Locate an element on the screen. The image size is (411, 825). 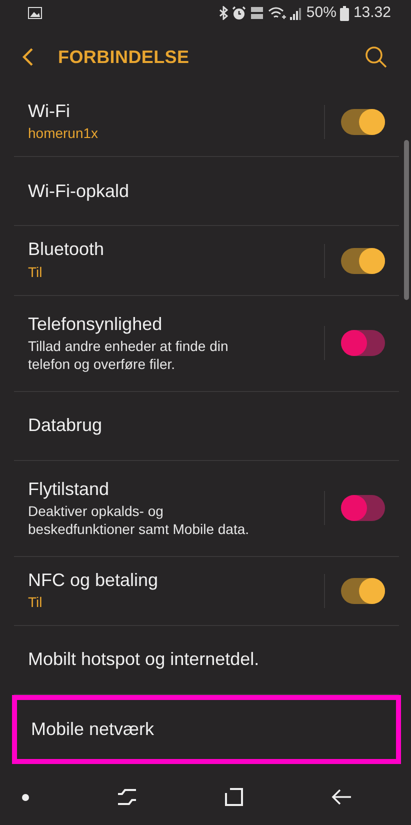
alarm-icon is located at coordinates (239, 13).